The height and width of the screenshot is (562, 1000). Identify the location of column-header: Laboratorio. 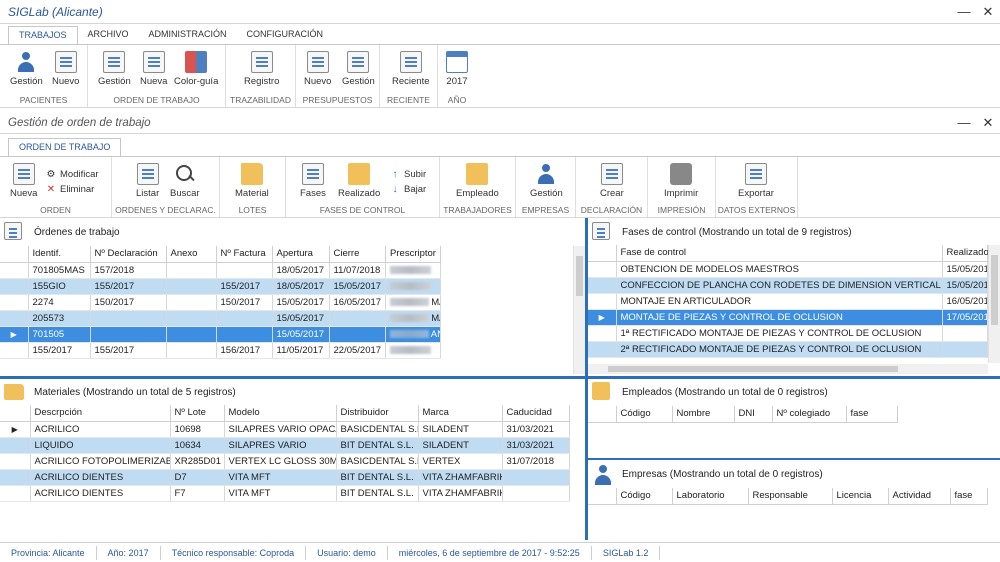
(710, 496).